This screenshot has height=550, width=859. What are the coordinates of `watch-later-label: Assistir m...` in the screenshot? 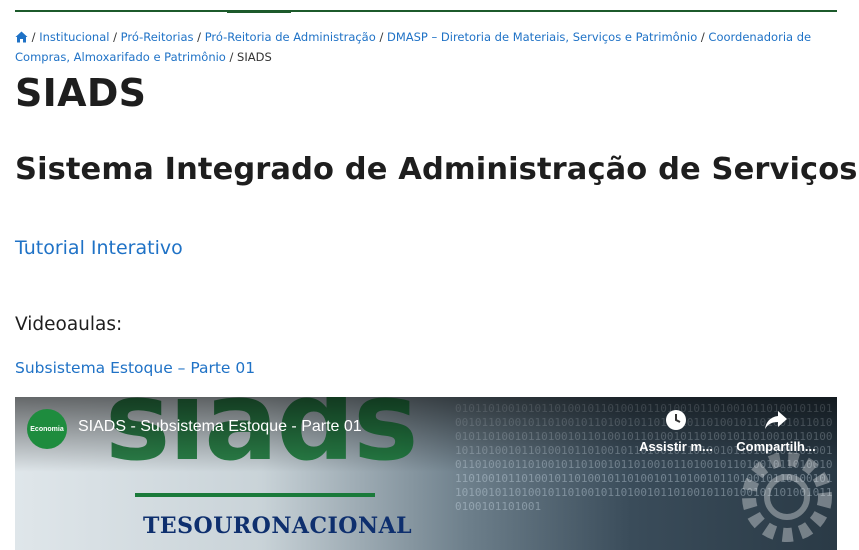 It's located at (676, 446).